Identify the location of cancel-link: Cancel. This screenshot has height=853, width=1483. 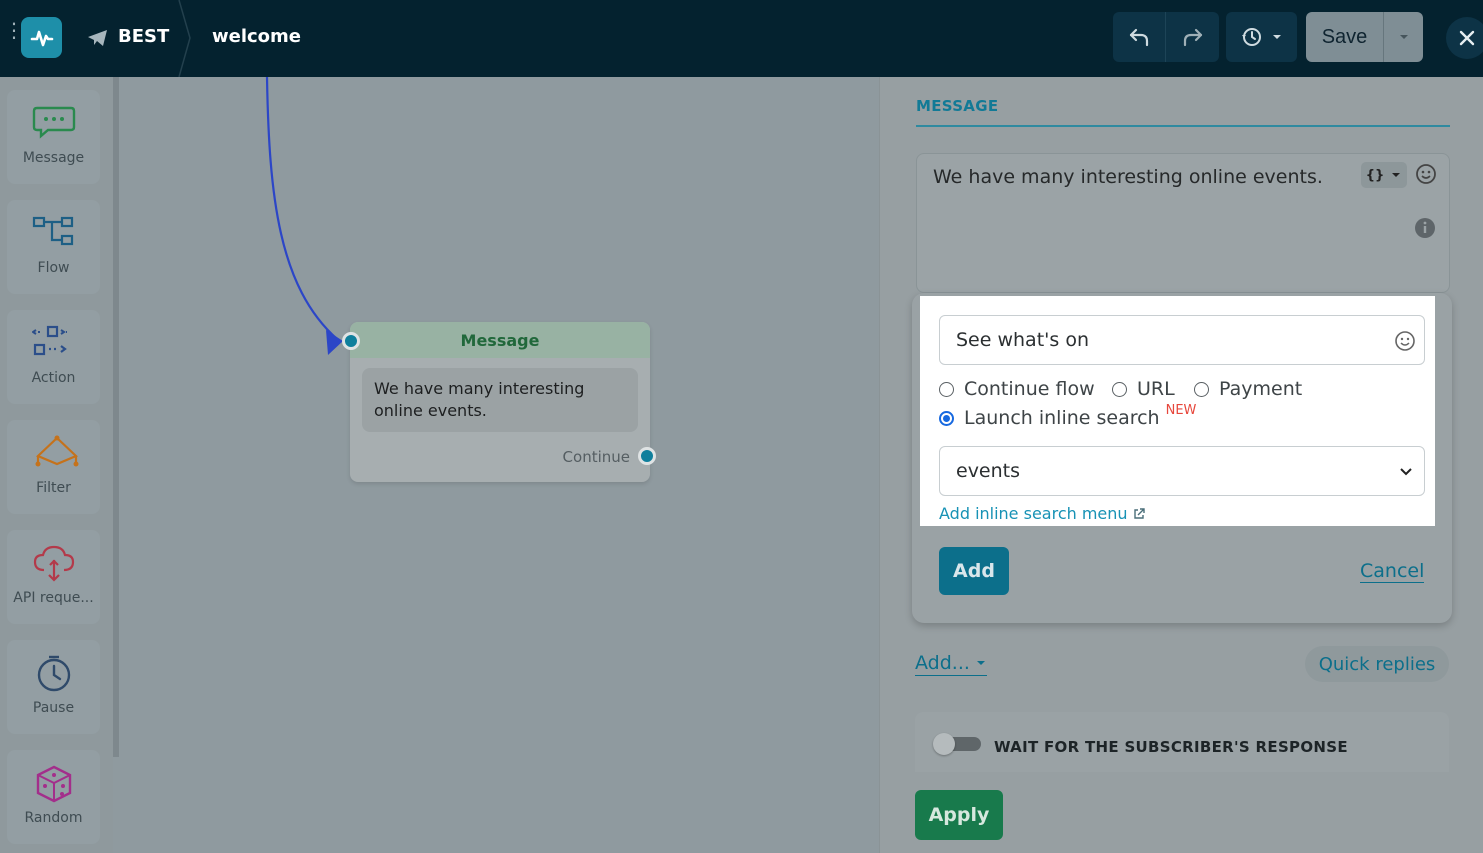
(1392, 571).